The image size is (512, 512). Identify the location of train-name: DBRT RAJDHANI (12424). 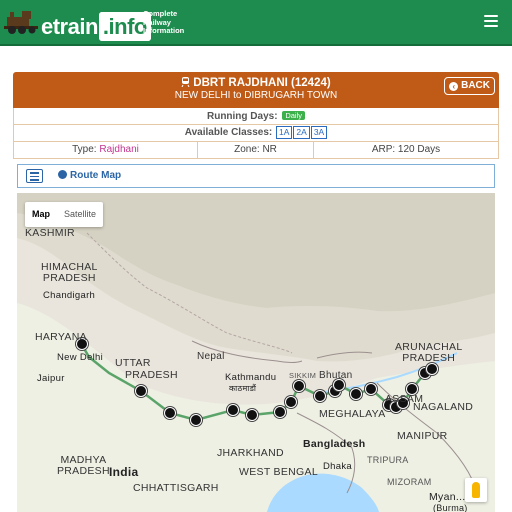
(256, 80).